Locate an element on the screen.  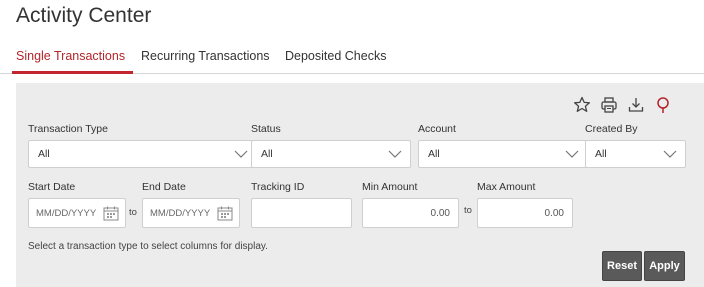
status-label: Status is located at coordinates (266, 129).